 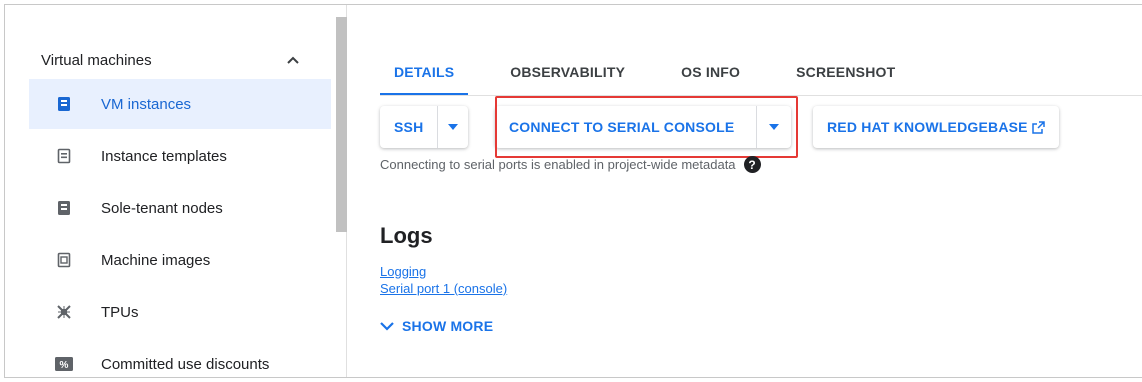 I want to click on ssh-split-button: SSH, so click(x=424, y=127).